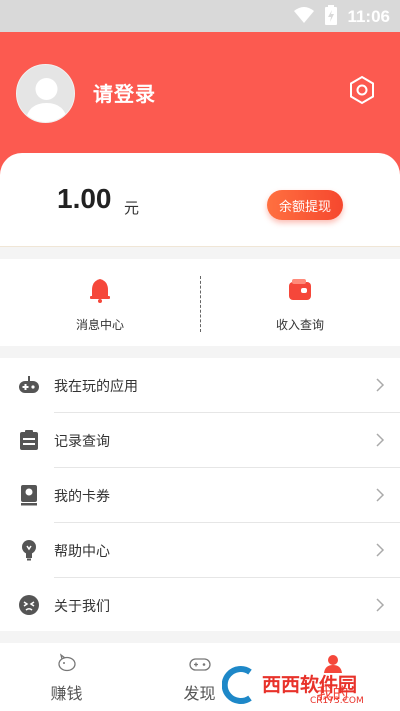 This screenshot has height=711, width=400. Describe the element at coordinates (124, 92) in the screenshot. I see `login-link: 请登录` at that location.